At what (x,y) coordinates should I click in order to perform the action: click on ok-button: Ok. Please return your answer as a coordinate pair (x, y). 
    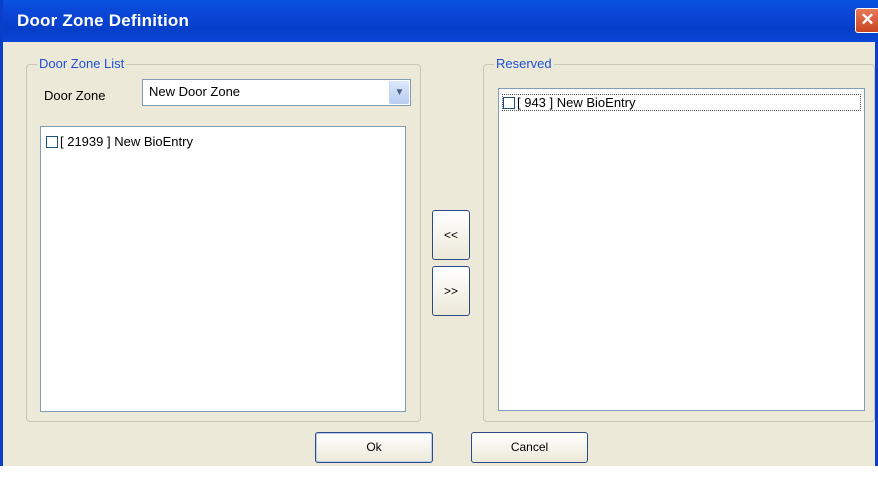
    Looking at the image, I should click on (374, 447).